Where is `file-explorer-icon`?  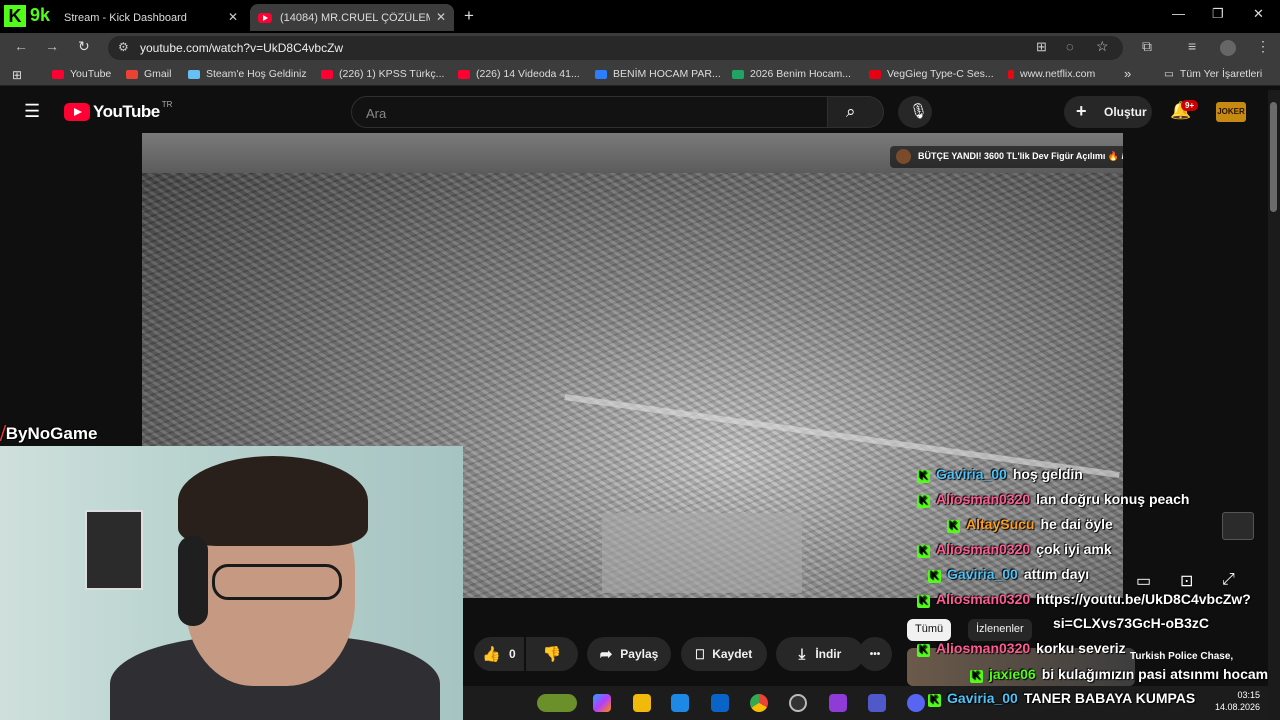
file-explorer-icon is located at coordinates (642, 703).